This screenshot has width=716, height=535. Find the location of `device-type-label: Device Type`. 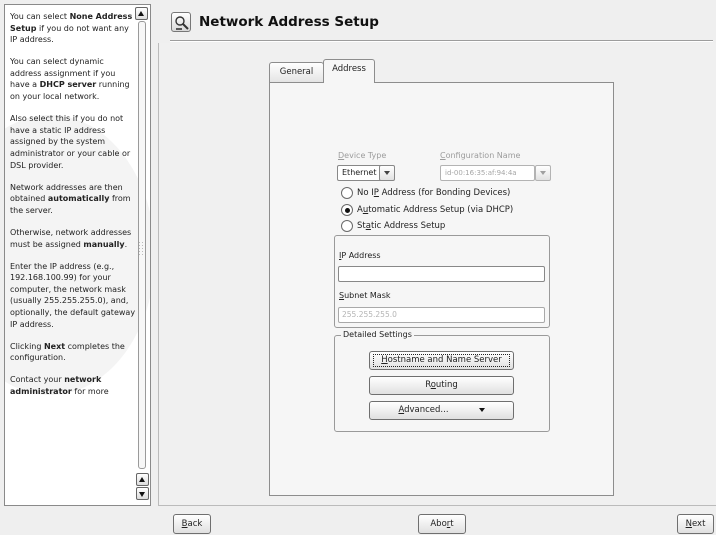

device-type-label: Device Type is located at coordinates (362, 155).